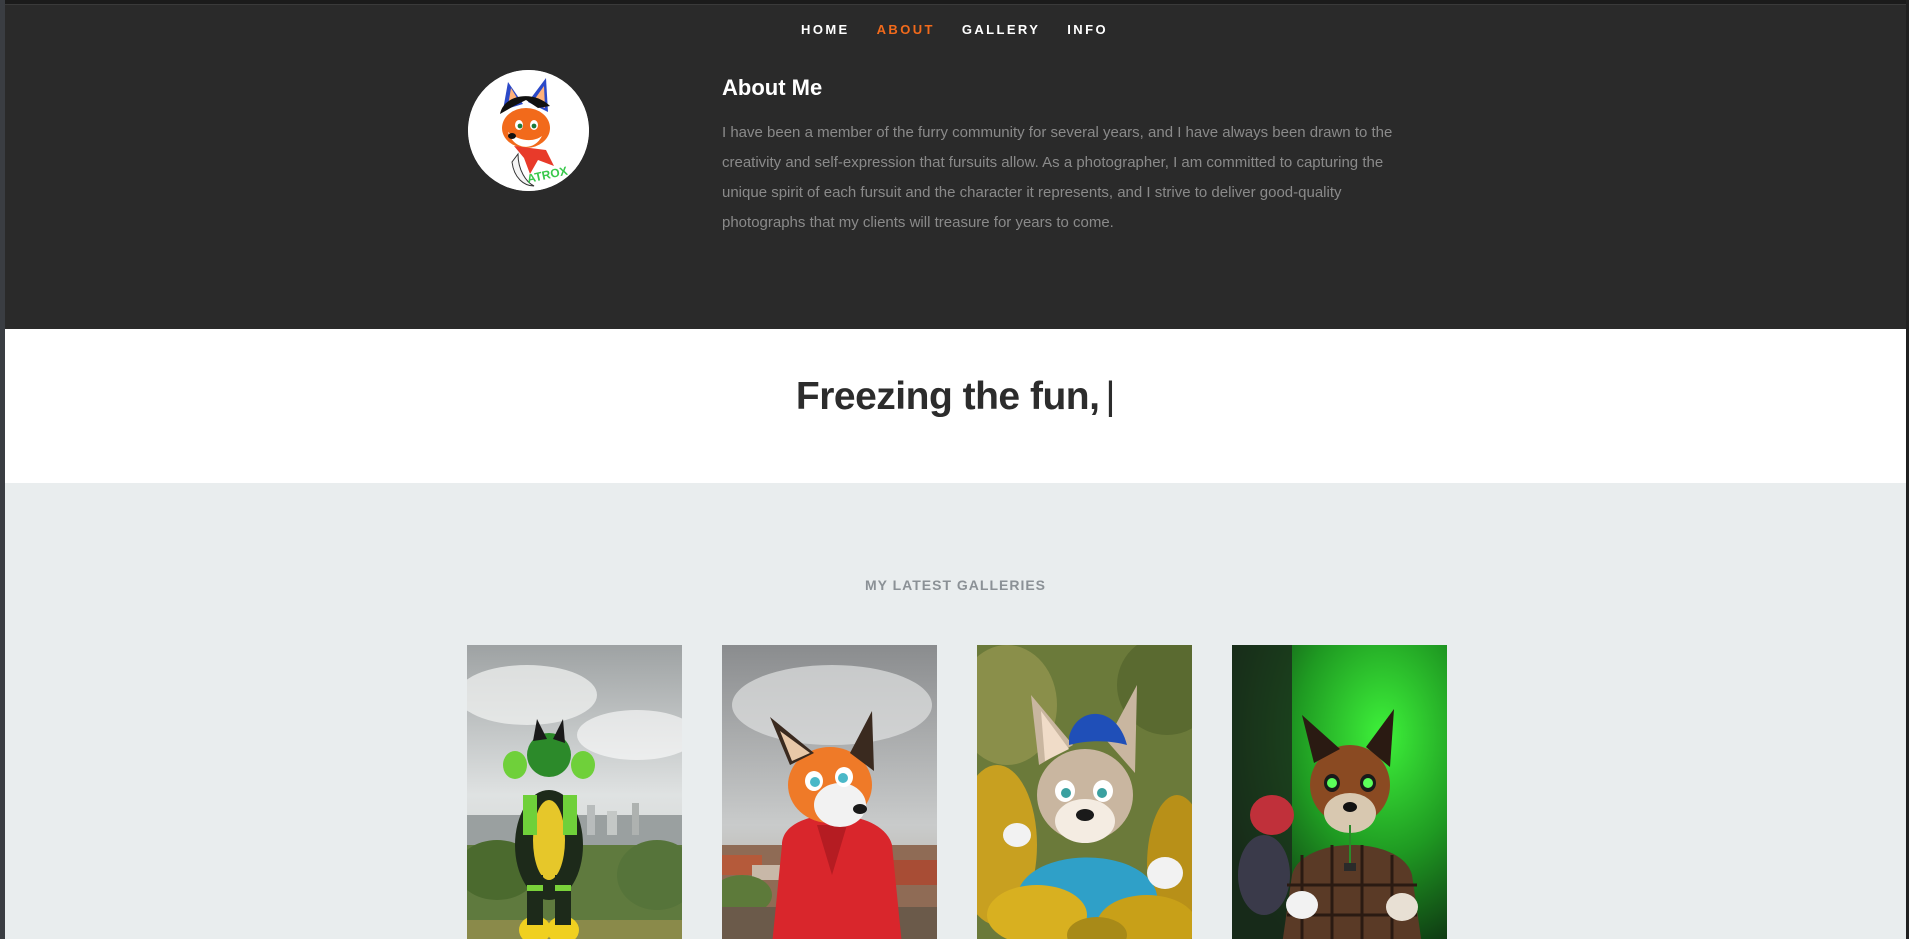  I want to click on photo-fursuit-green-light, so click(1339, 792).